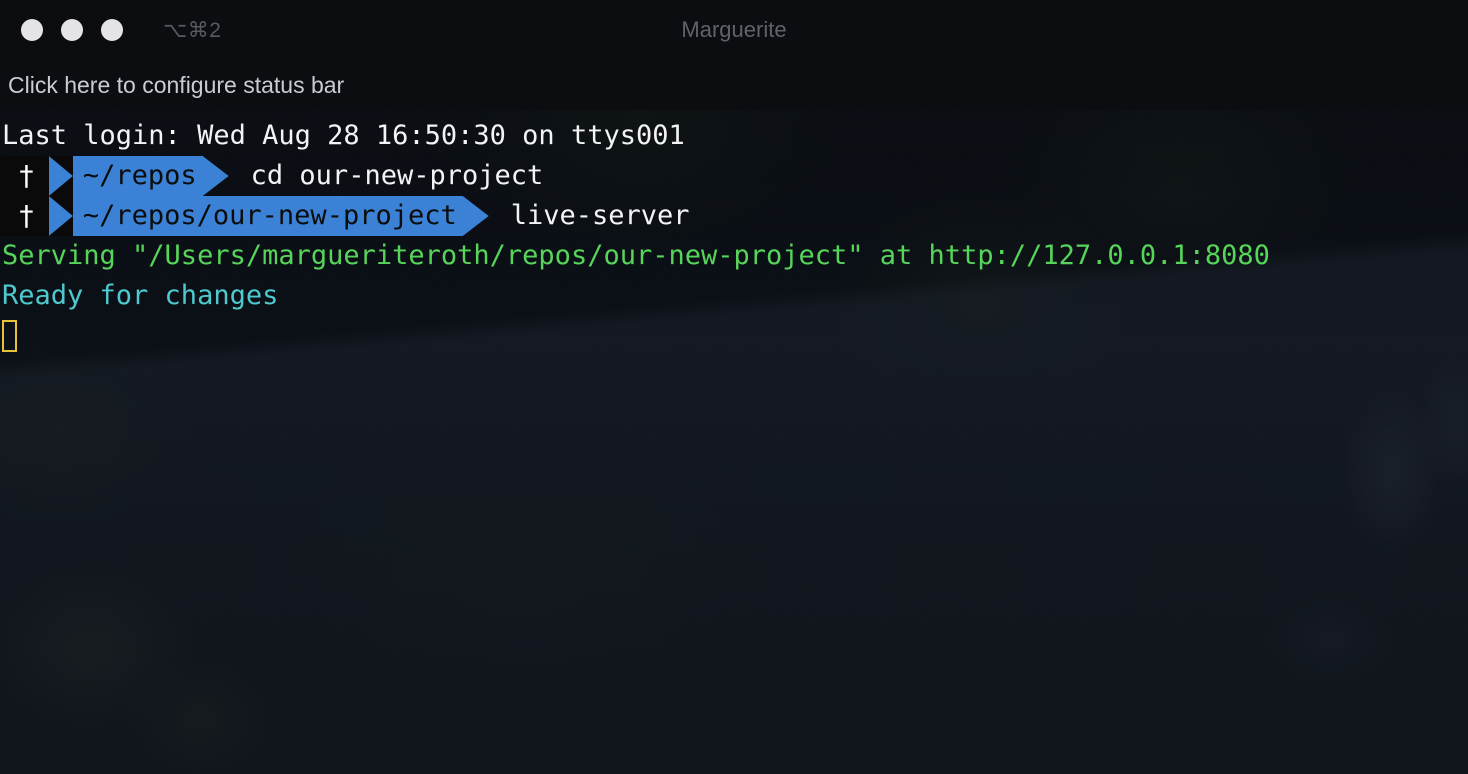 The height and width of the screenshot is (774, 1468). What do you see at coordinates (267, 216) in the screenshot?
I see `prompt-path-segment: ~/repos/our-new-project` at bounding box center [267, 216].